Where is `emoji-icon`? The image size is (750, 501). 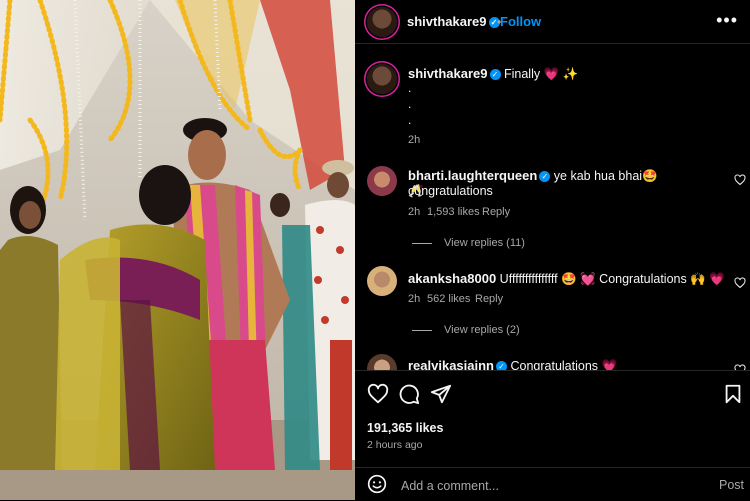
emoji-icon is located at coordinates (377, 484).